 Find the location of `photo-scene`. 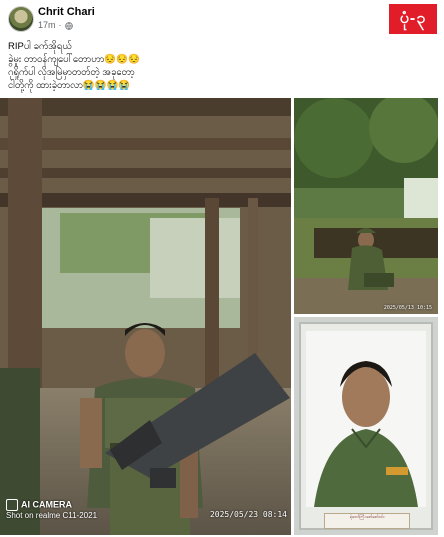

photo-scene is located at coordinates (366, 206).